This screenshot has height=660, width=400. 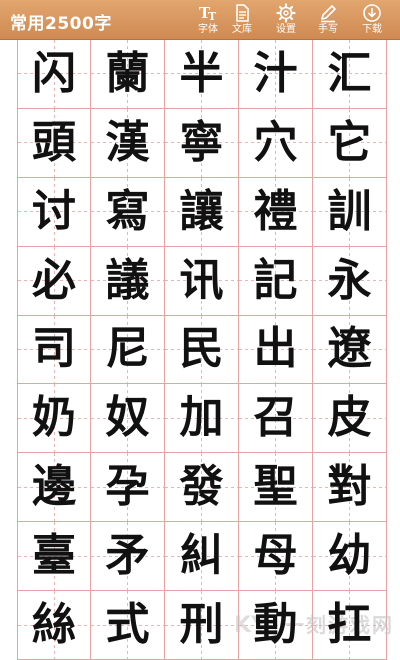 I want to click on character-cell: 闪, so click(x=54, y=74).